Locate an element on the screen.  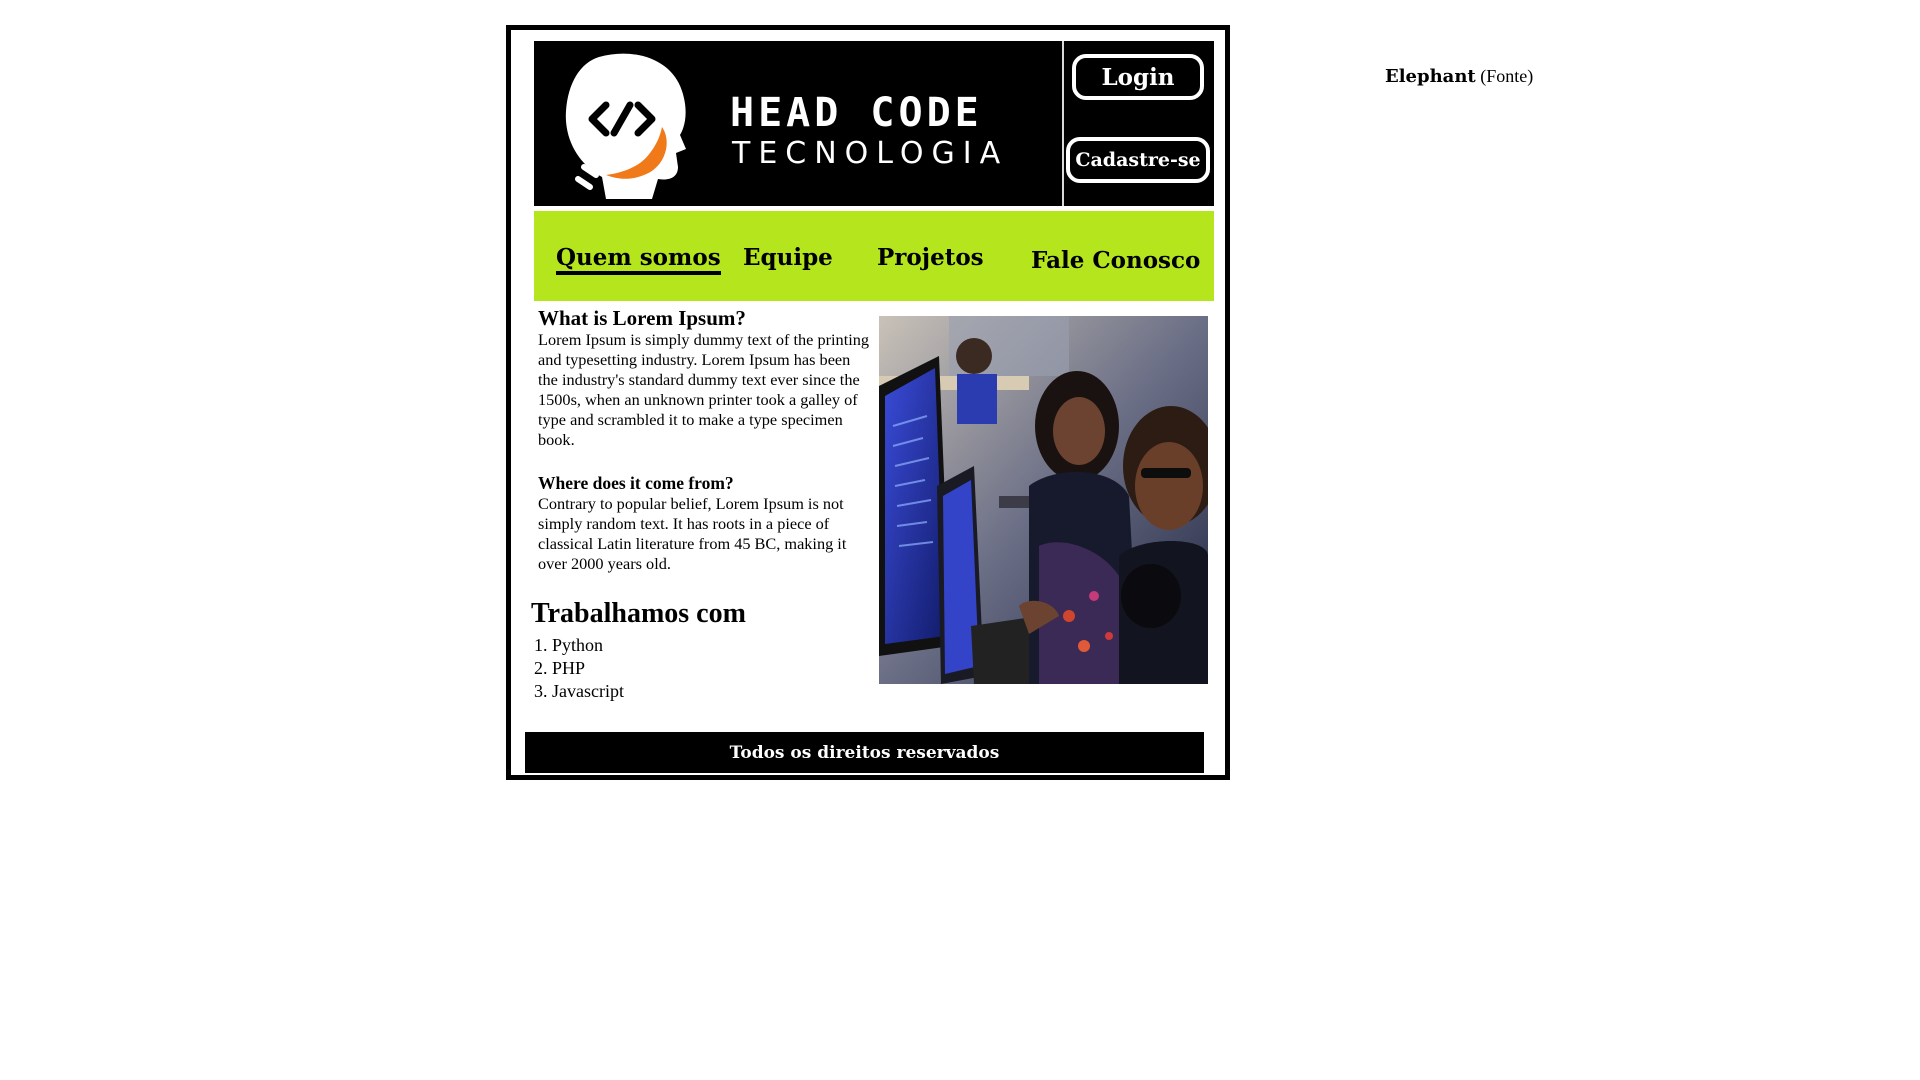
nav-item-projetos: Projetos is located at coordinates (930, 258).